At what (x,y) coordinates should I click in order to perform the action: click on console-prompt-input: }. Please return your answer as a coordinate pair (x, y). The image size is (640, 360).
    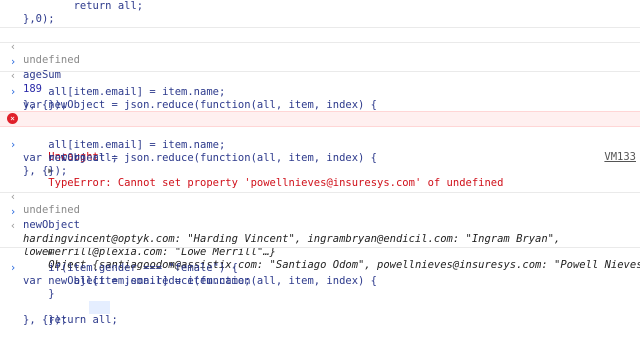
    Looking at the image, I should click on (320, 294).